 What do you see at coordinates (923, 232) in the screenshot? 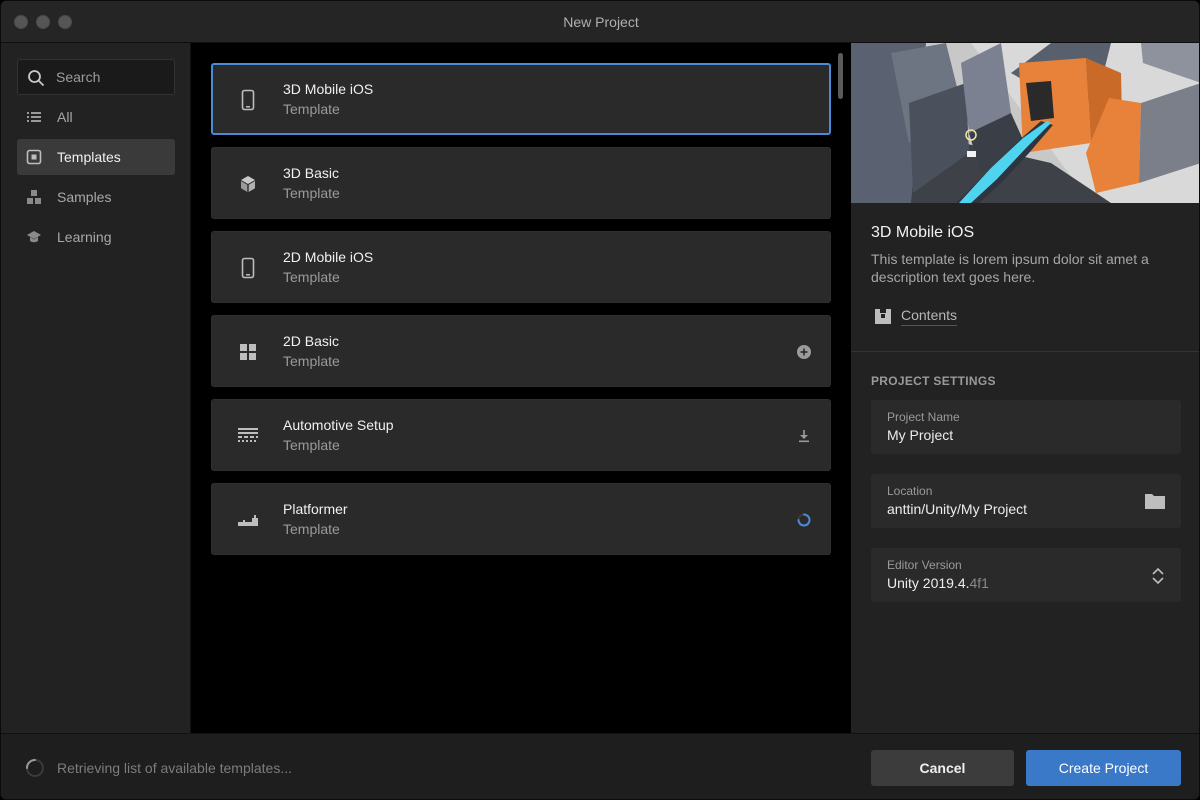
I see `template-title: 3D Mobile iOS` at bounding box center [923, 232].